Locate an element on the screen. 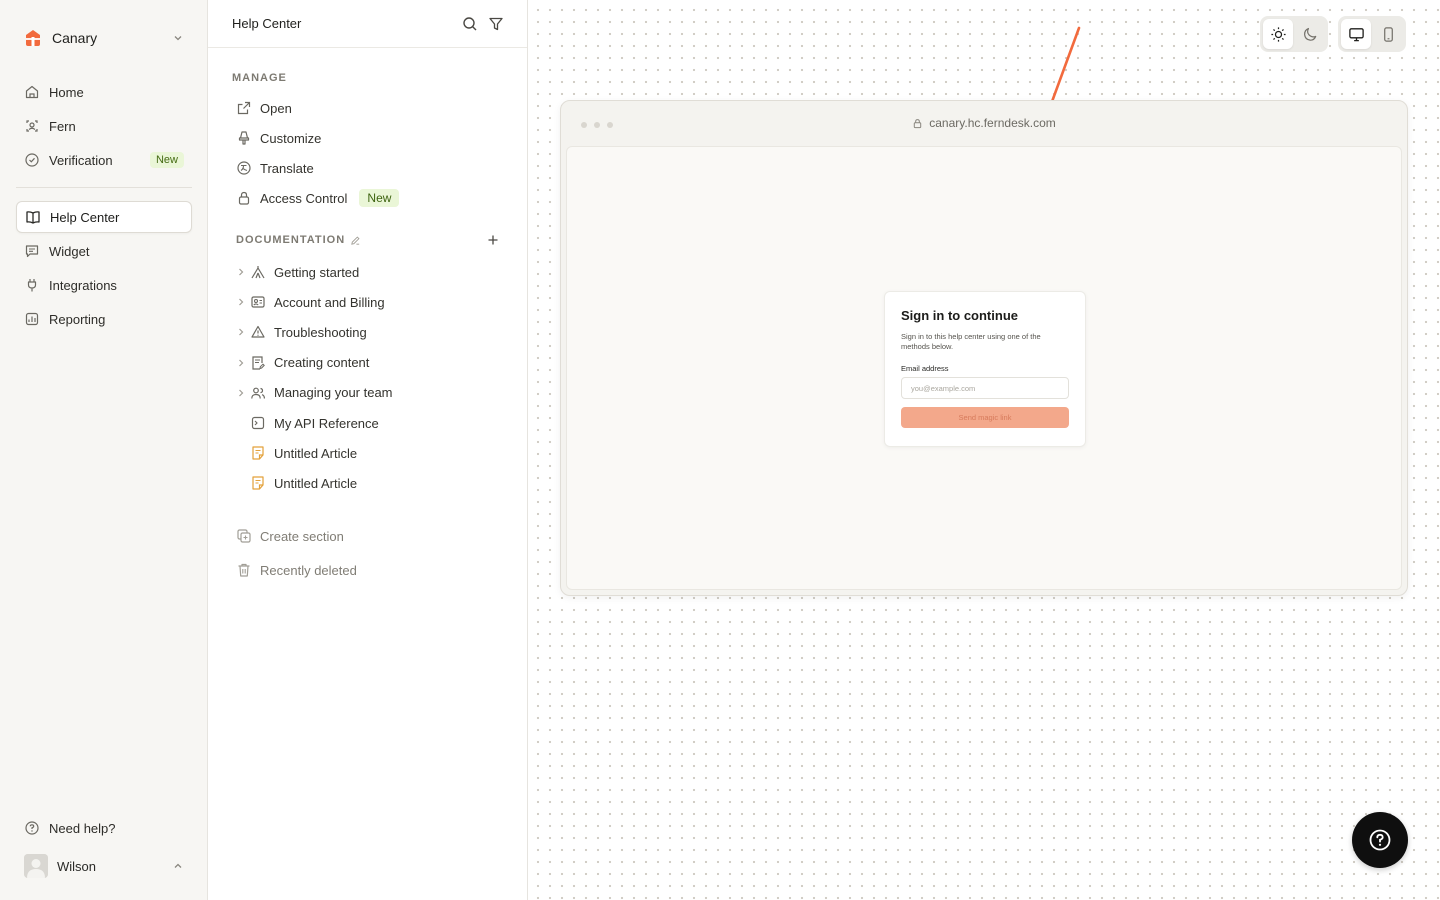  nav-label: Fern is located at coordinates (62, 126).